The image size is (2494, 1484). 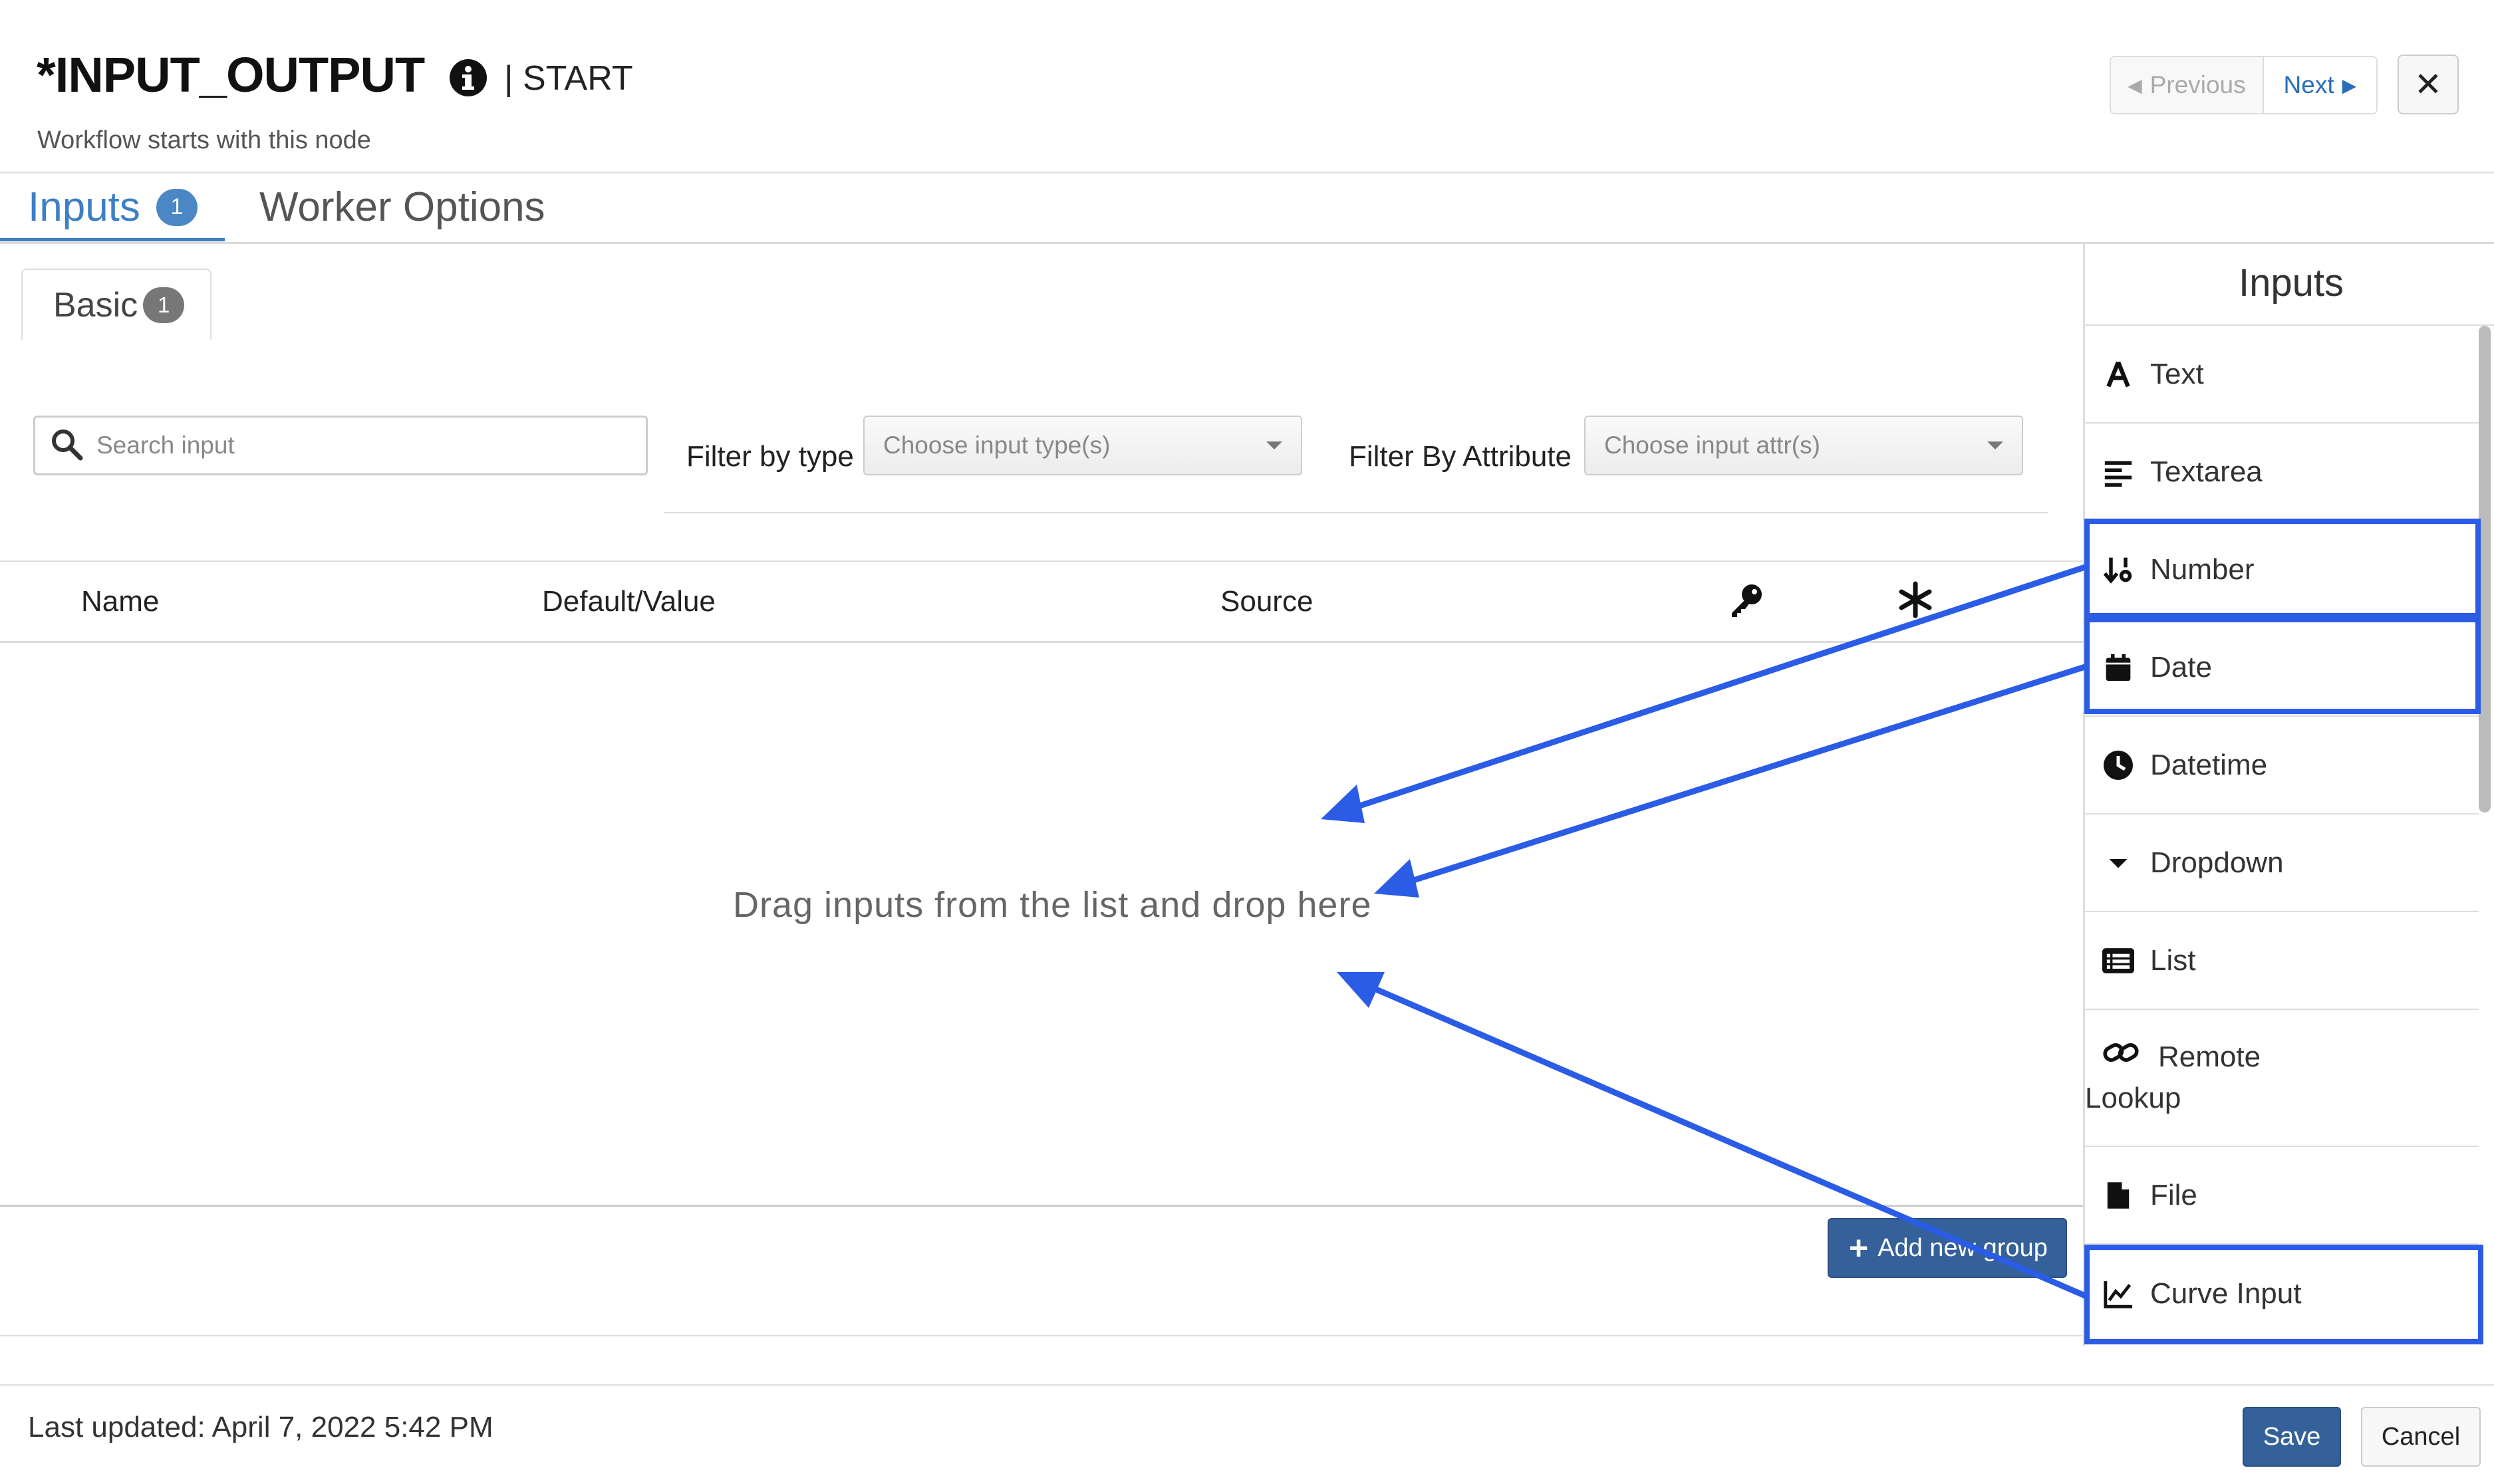 I want to click on cancel-button: Cancel, so click(x=2421, y=1437).